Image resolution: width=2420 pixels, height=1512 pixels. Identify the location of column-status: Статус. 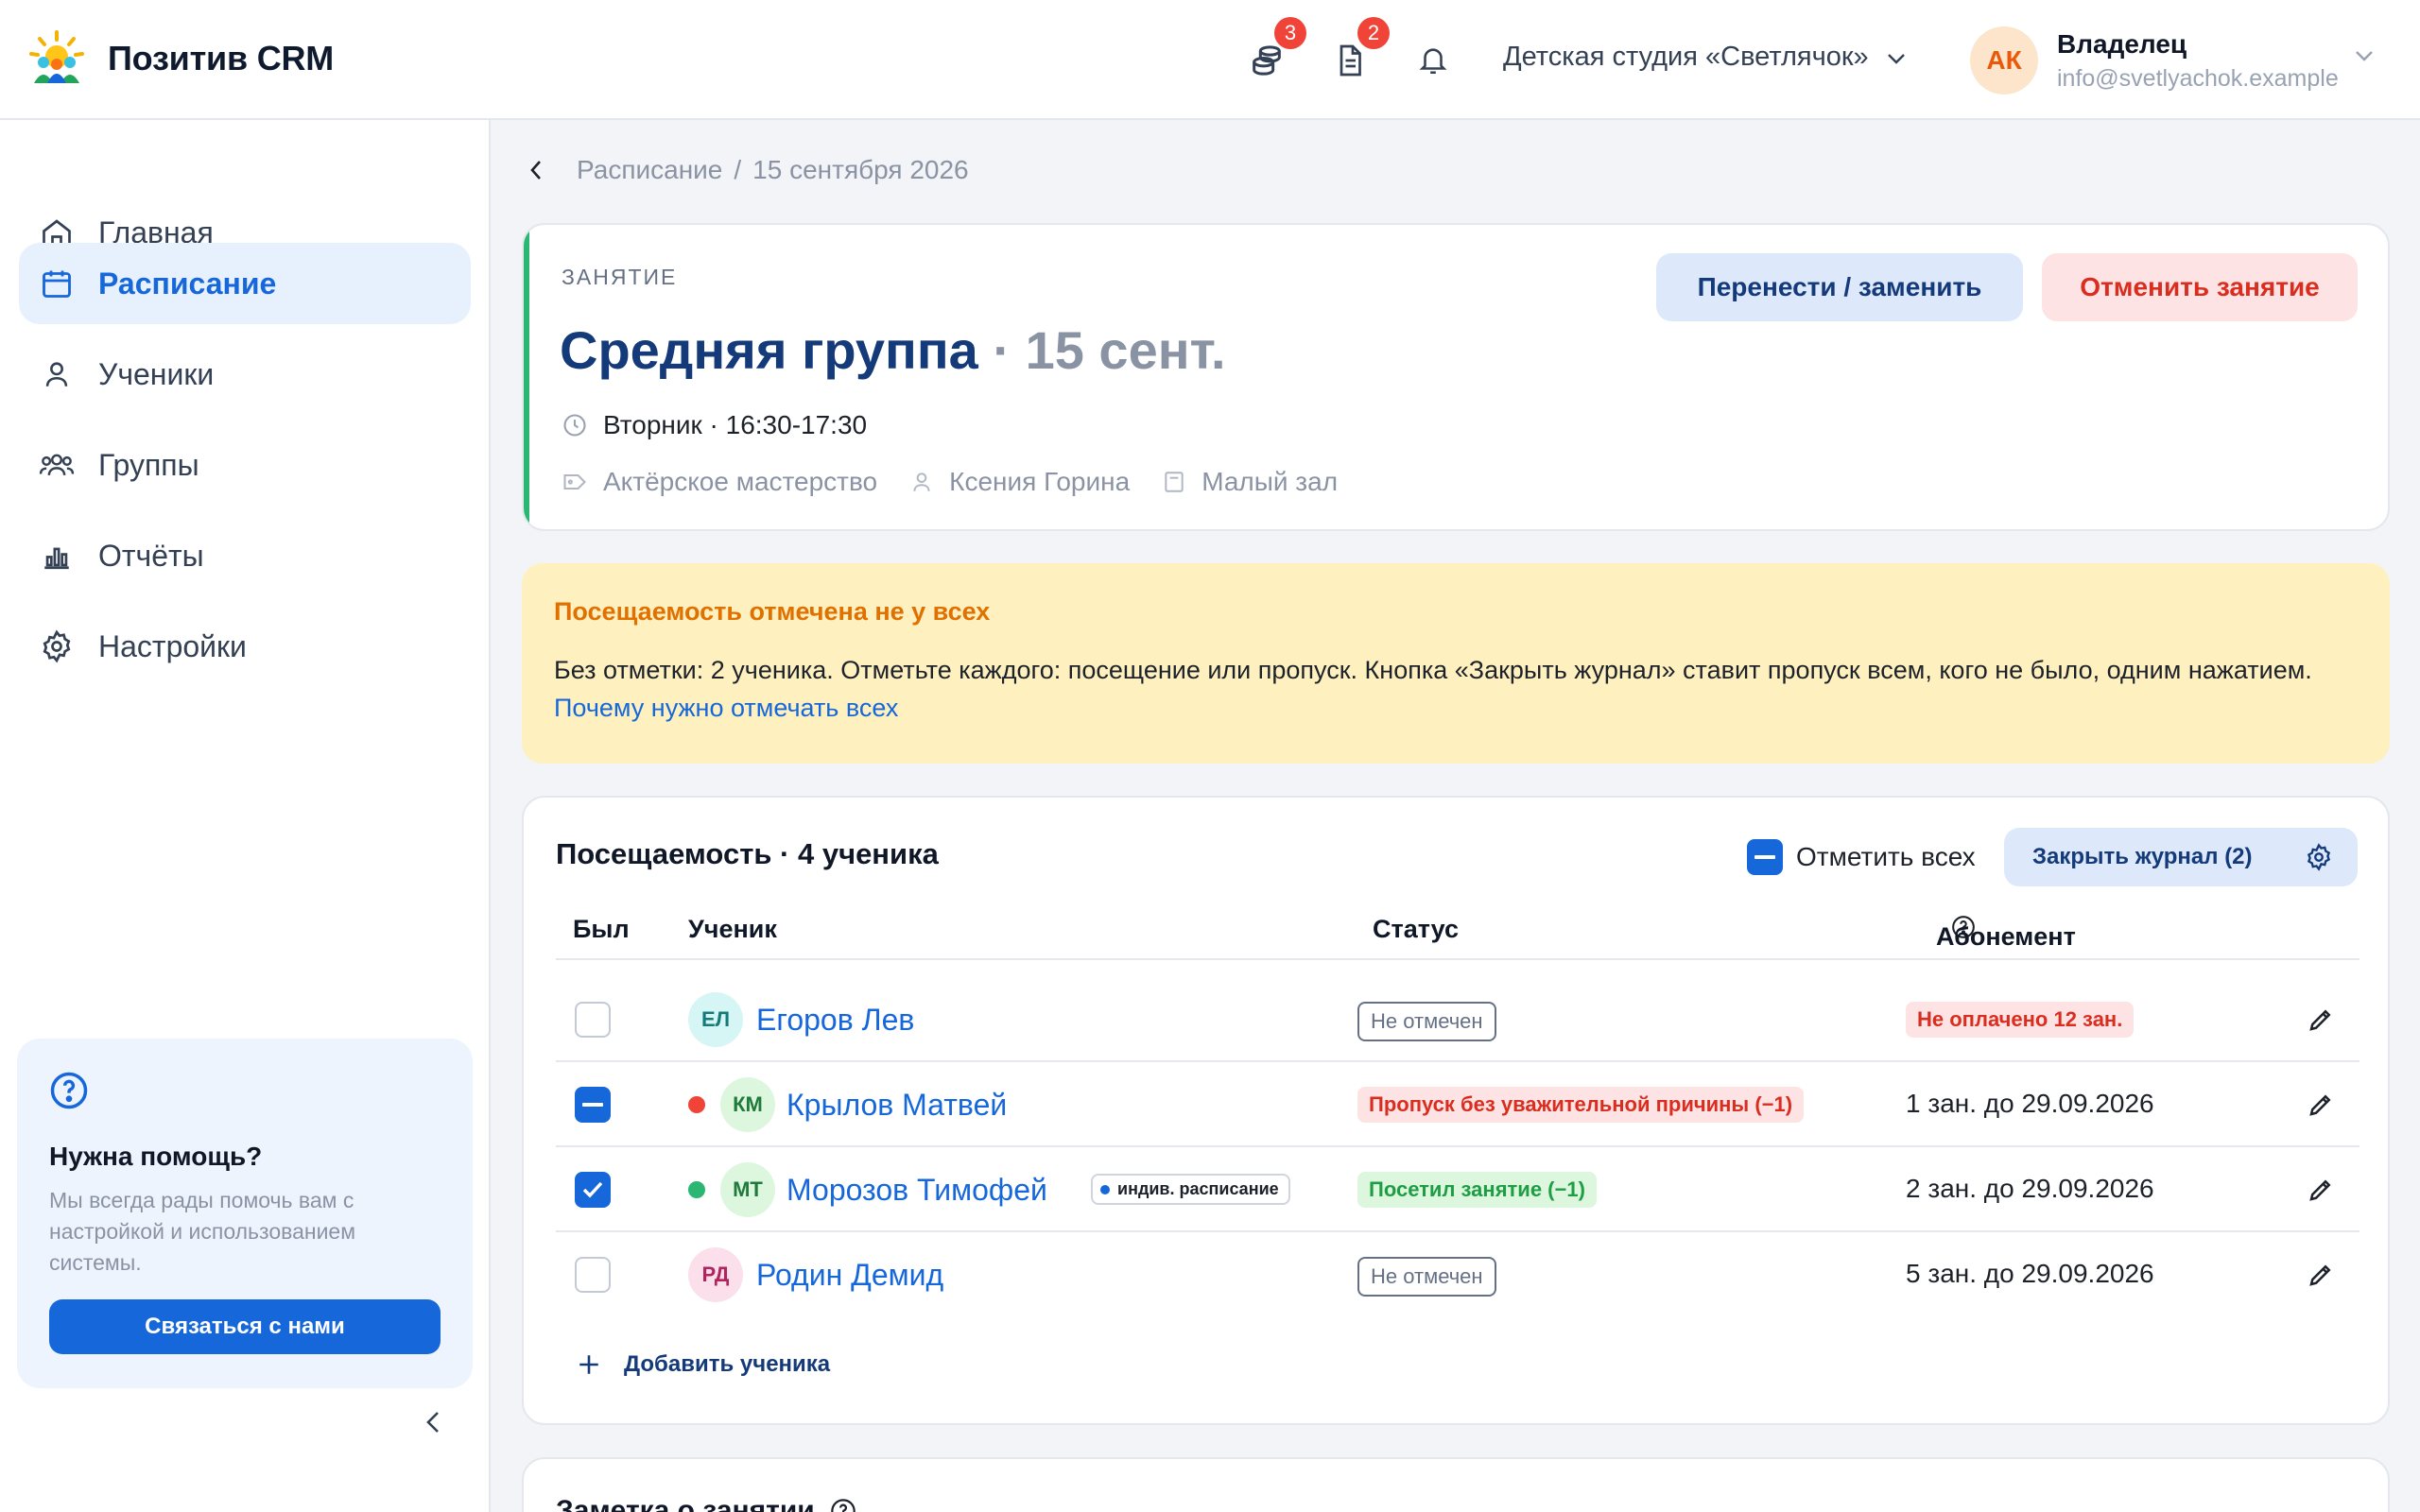
(1416, 929).